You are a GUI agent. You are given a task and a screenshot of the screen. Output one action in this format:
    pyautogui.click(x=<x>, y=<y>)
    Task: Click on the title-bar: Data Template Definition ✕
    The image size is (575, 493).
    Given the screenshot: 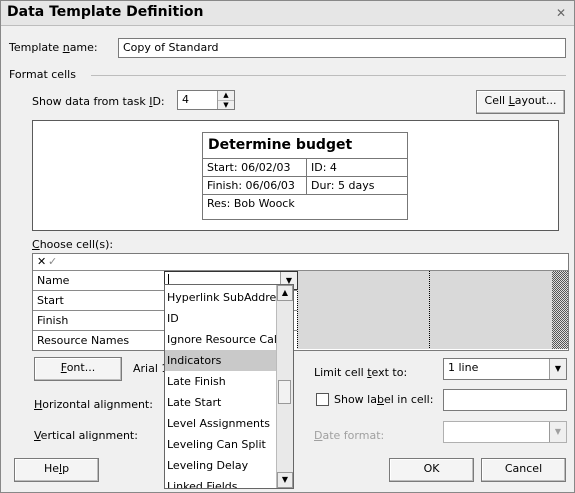 What is the action you would take?
    pyautogui.click(x=287, y=13)
    